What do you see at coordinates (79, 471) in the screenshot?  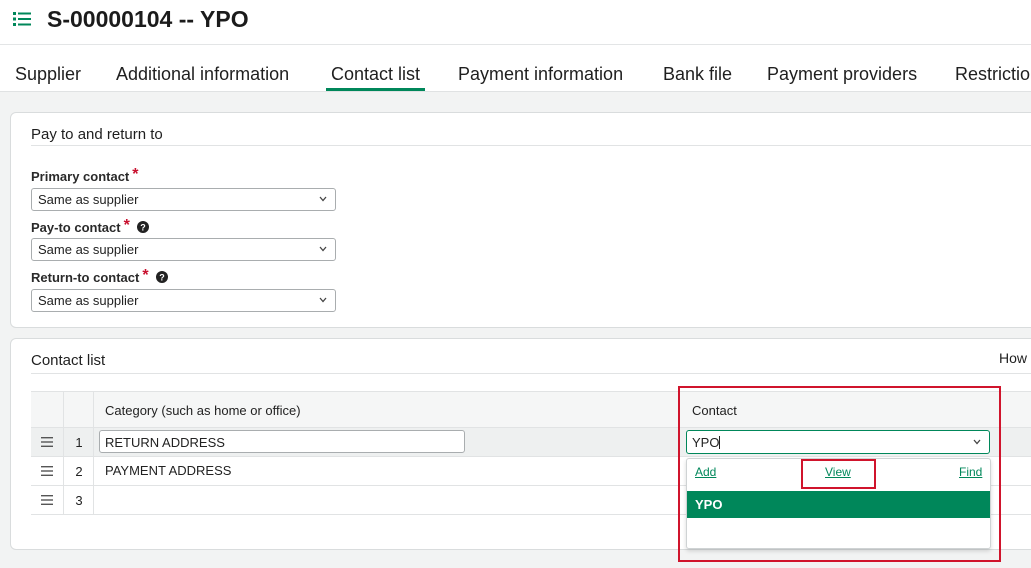 I see `row-number: 2` at bounding box center [79, 471].